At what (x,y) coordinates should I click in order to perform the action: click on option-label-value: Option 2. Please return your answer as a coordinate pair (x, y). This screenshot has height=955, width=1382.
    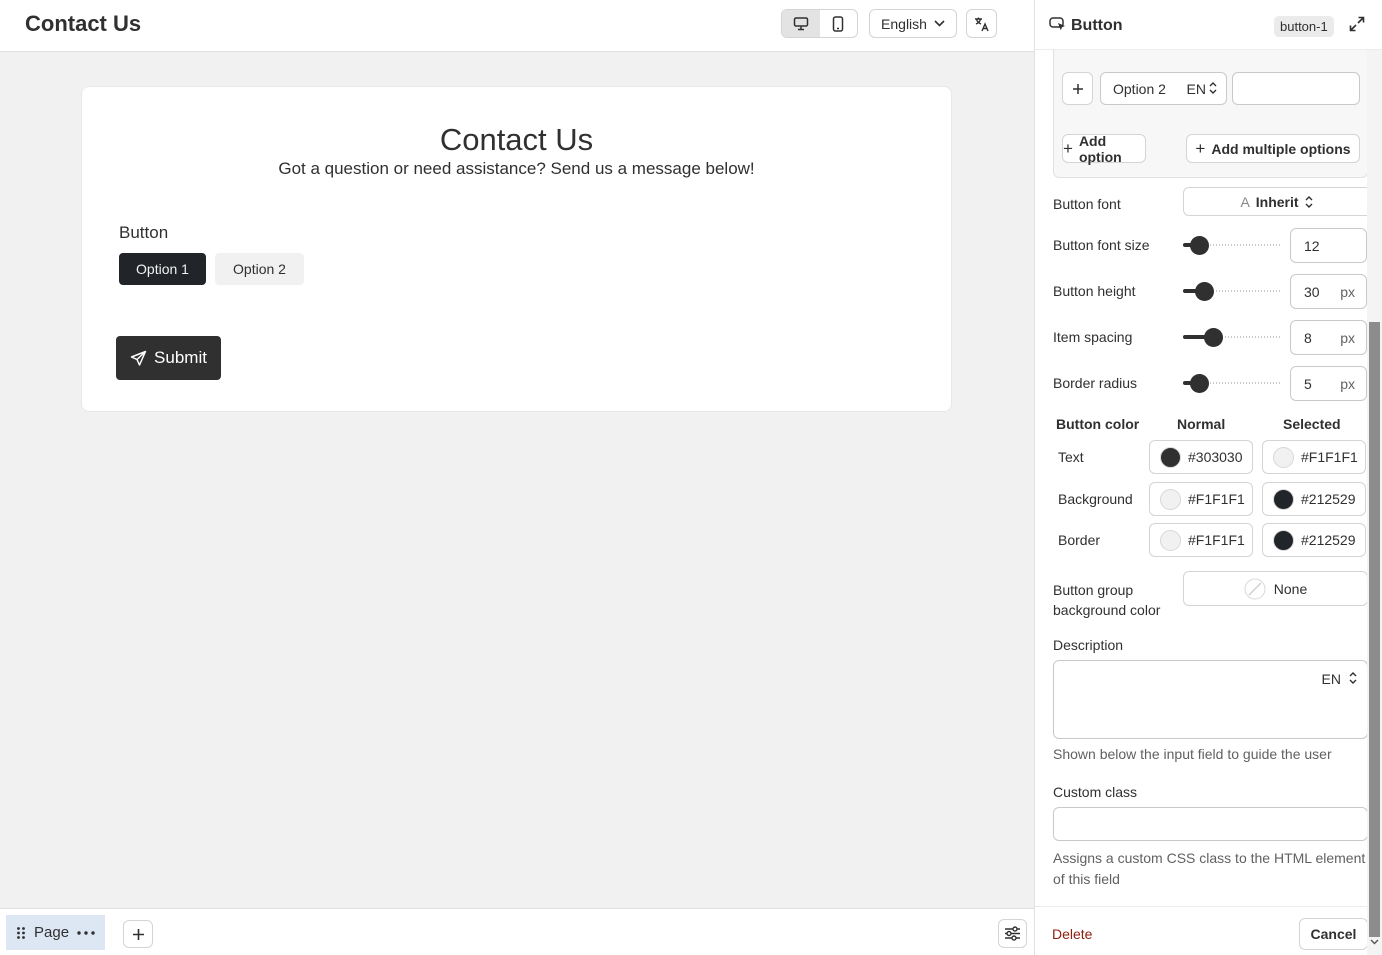
    Looking at the image, I should click on (1139, 88).